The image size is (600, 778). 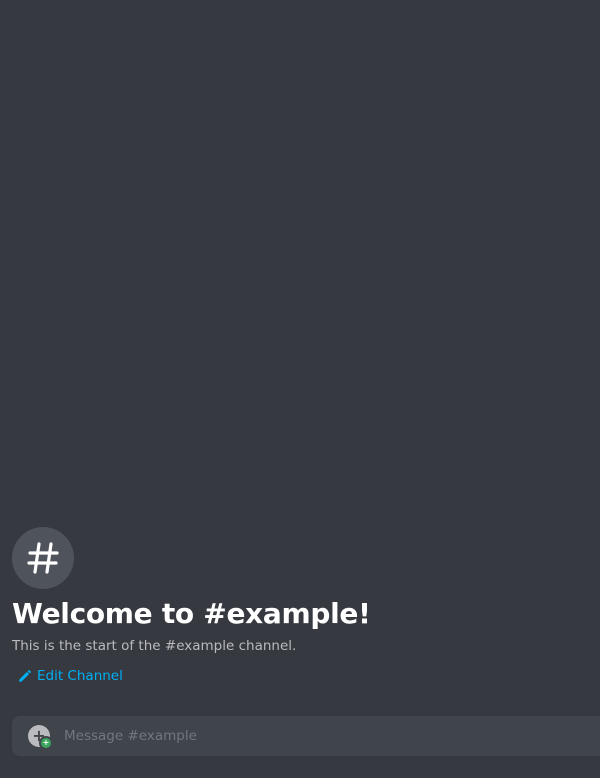 I want to click on edit-channel-label: Edit Channel, so click(x=80, y=676).